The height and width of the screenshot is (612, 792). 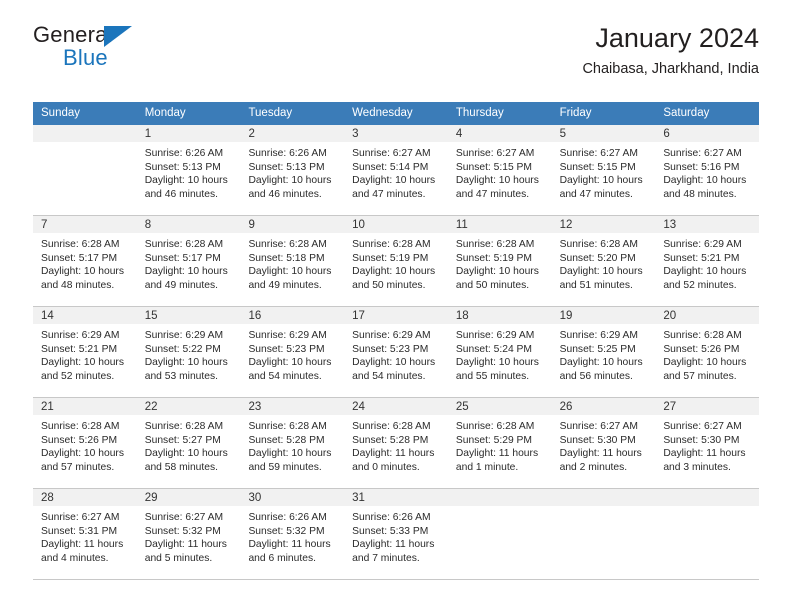 What do you see at coordinates (670, 69) in the screenshot?
I see `page-subtitle: Chaibasa, Jharkhand, India` at bounding box center [670, 69].